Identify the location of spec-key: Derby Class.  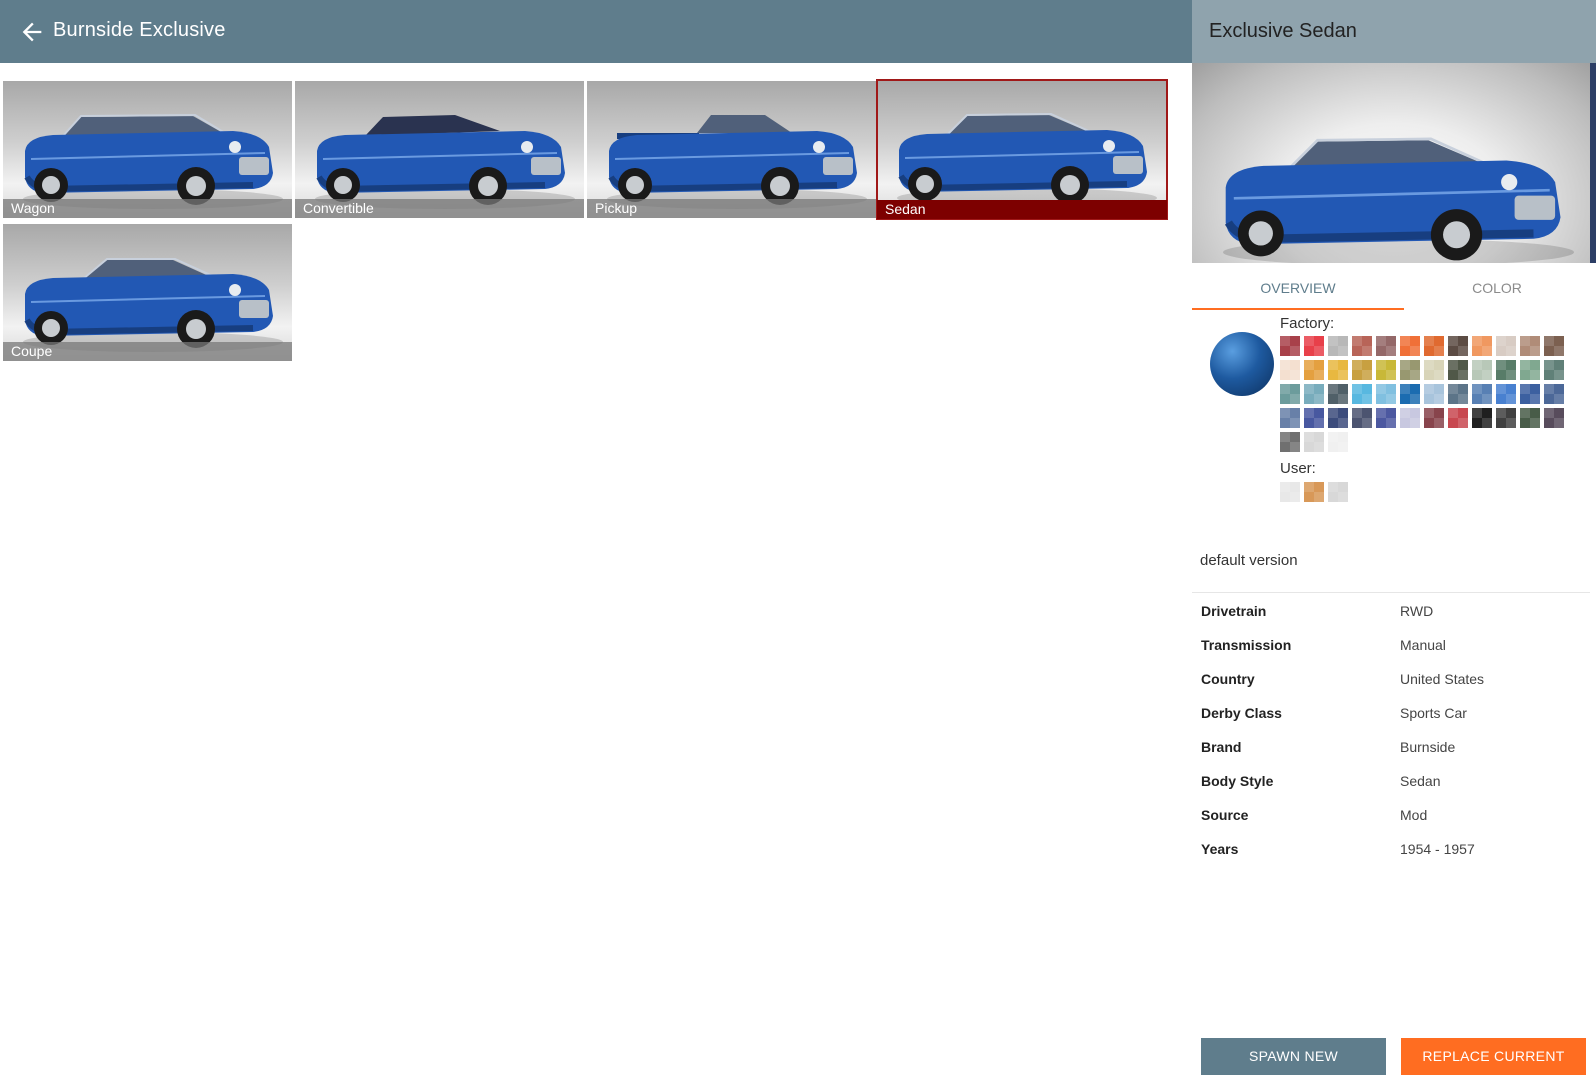
(1241, 713).